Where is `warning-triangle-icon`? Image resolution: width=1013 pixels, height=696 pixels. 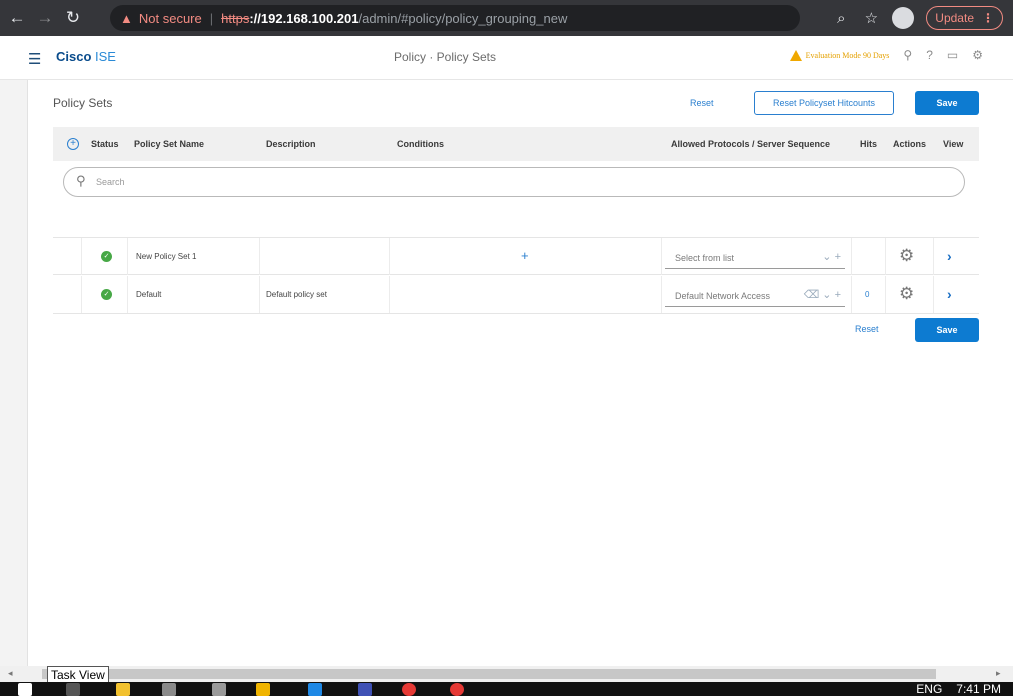
warning-triangle-icon is located at coordinates (795, 55).